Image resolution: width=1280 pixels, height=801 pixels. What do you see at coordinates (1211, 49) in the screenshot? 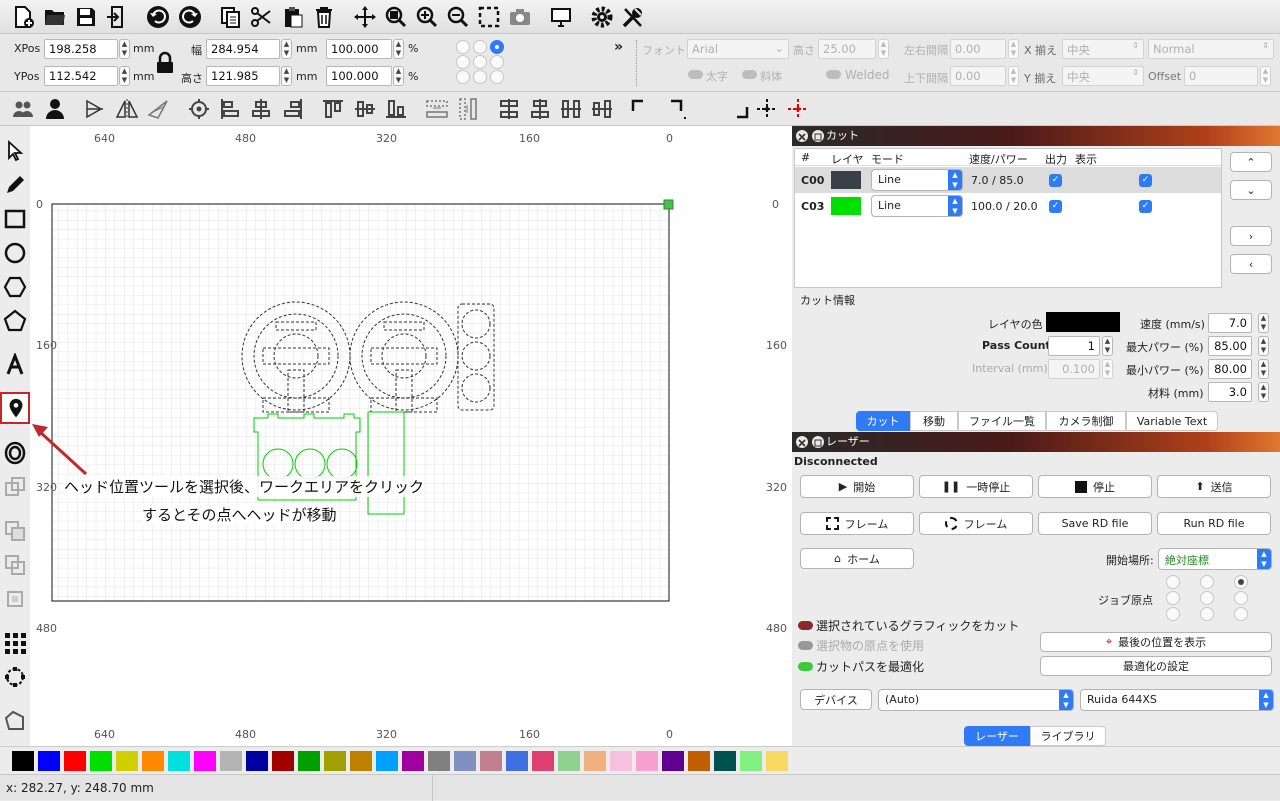
I see `text-mode-select: Normal ⇕` at bounding box center [1211, 49].